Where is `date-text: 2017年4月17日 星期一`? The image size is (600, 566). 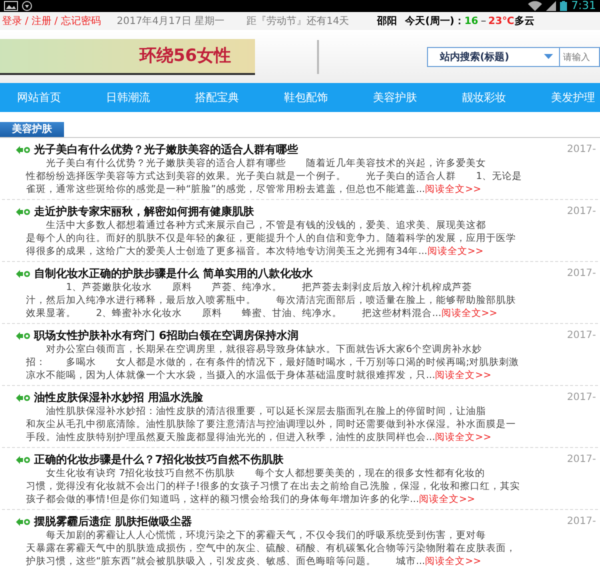
date-text: 2017年4月17日 星期一 is located at coordinates (170, 21).